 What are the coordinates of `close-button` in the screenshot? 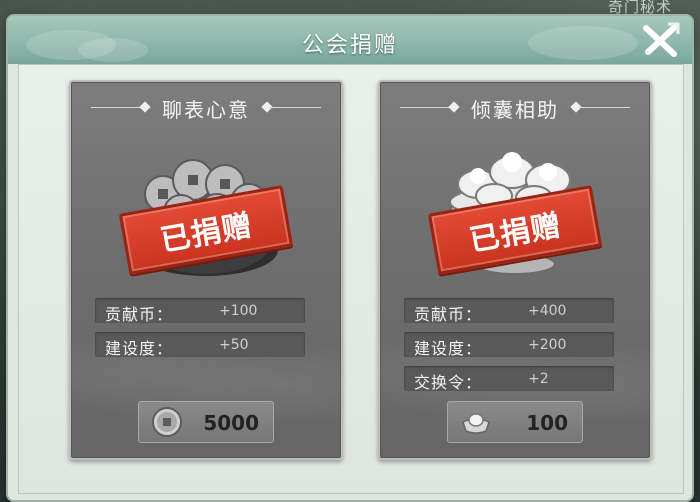 It's located at (661, 40).